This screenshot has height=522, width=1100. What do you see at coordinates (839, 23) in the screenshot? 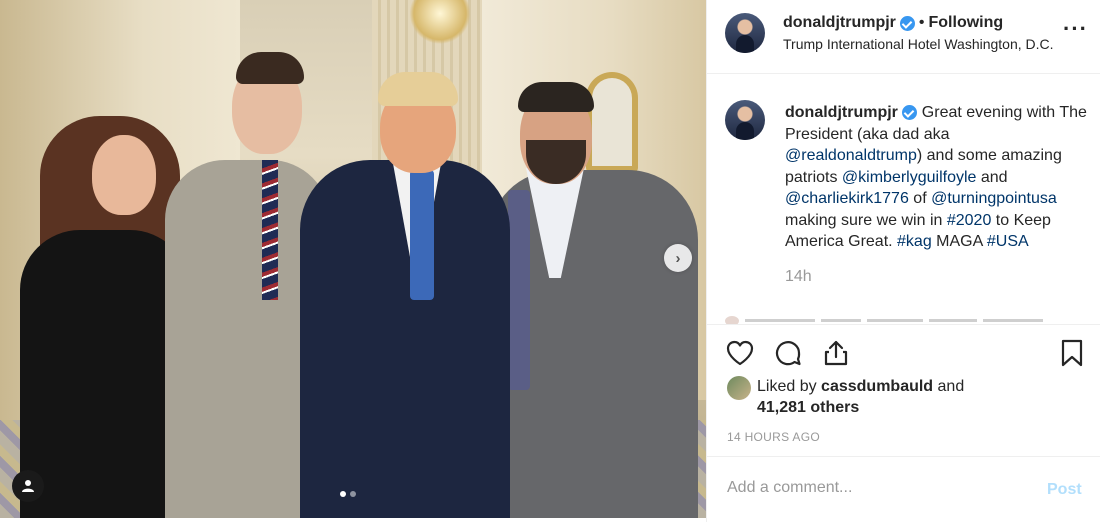
I see `author-username: donaldjtrumpjr` at bounding box center [839, 23].